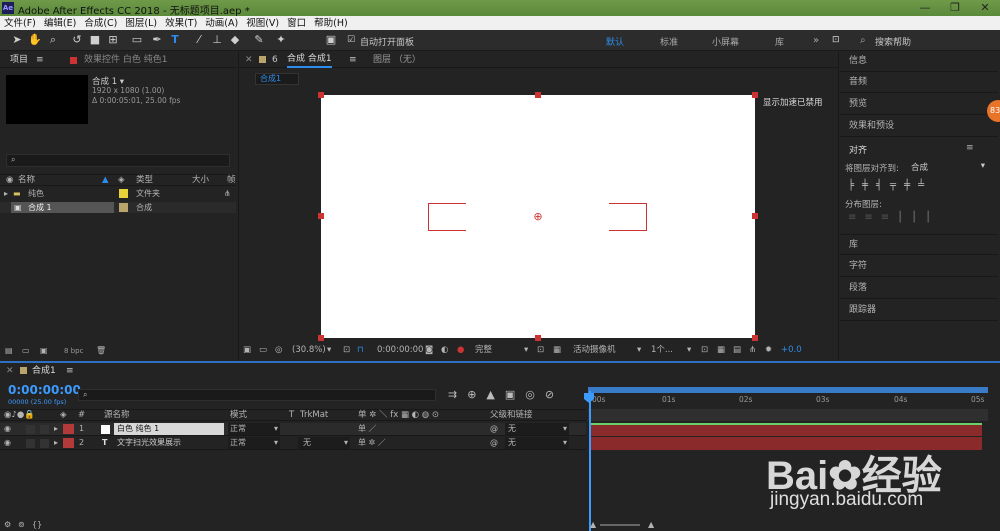 Image resolution: width=1000 pixels, height=531 pixels. What do you see at coordinates (60, 23) in the screenshot?
I see `menu-edit: 编辑(E)` at bounding box center [60, 23].